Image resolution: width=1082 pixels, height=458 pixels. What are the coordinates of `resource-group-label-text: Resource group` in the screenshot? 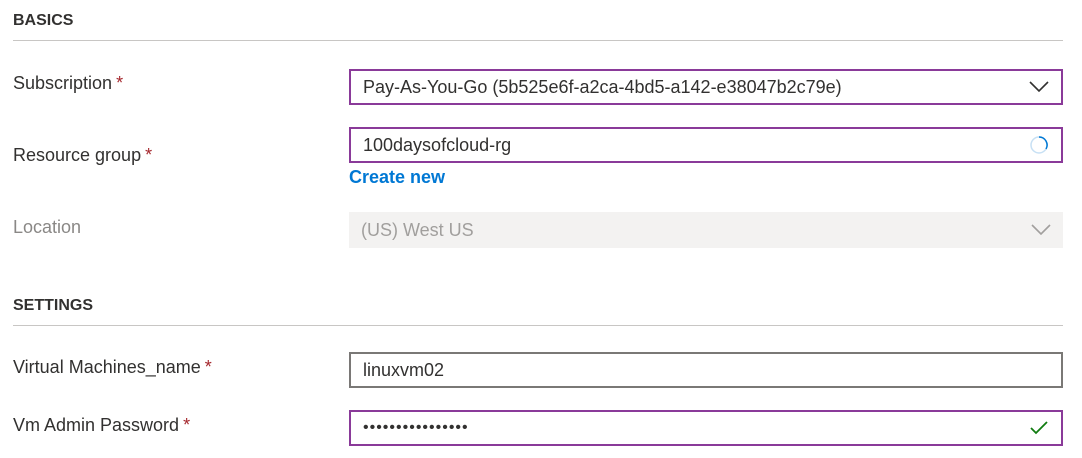 It's located at (77, 155).